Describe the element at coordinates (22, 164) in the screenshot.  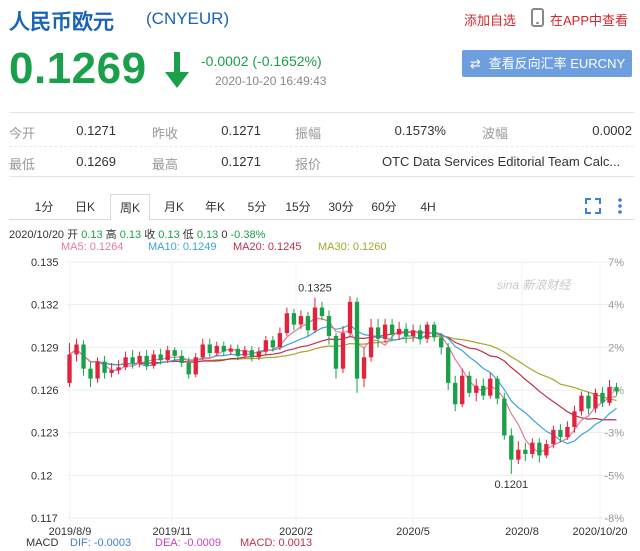
I see `stat-label-low: 最低` at that location.